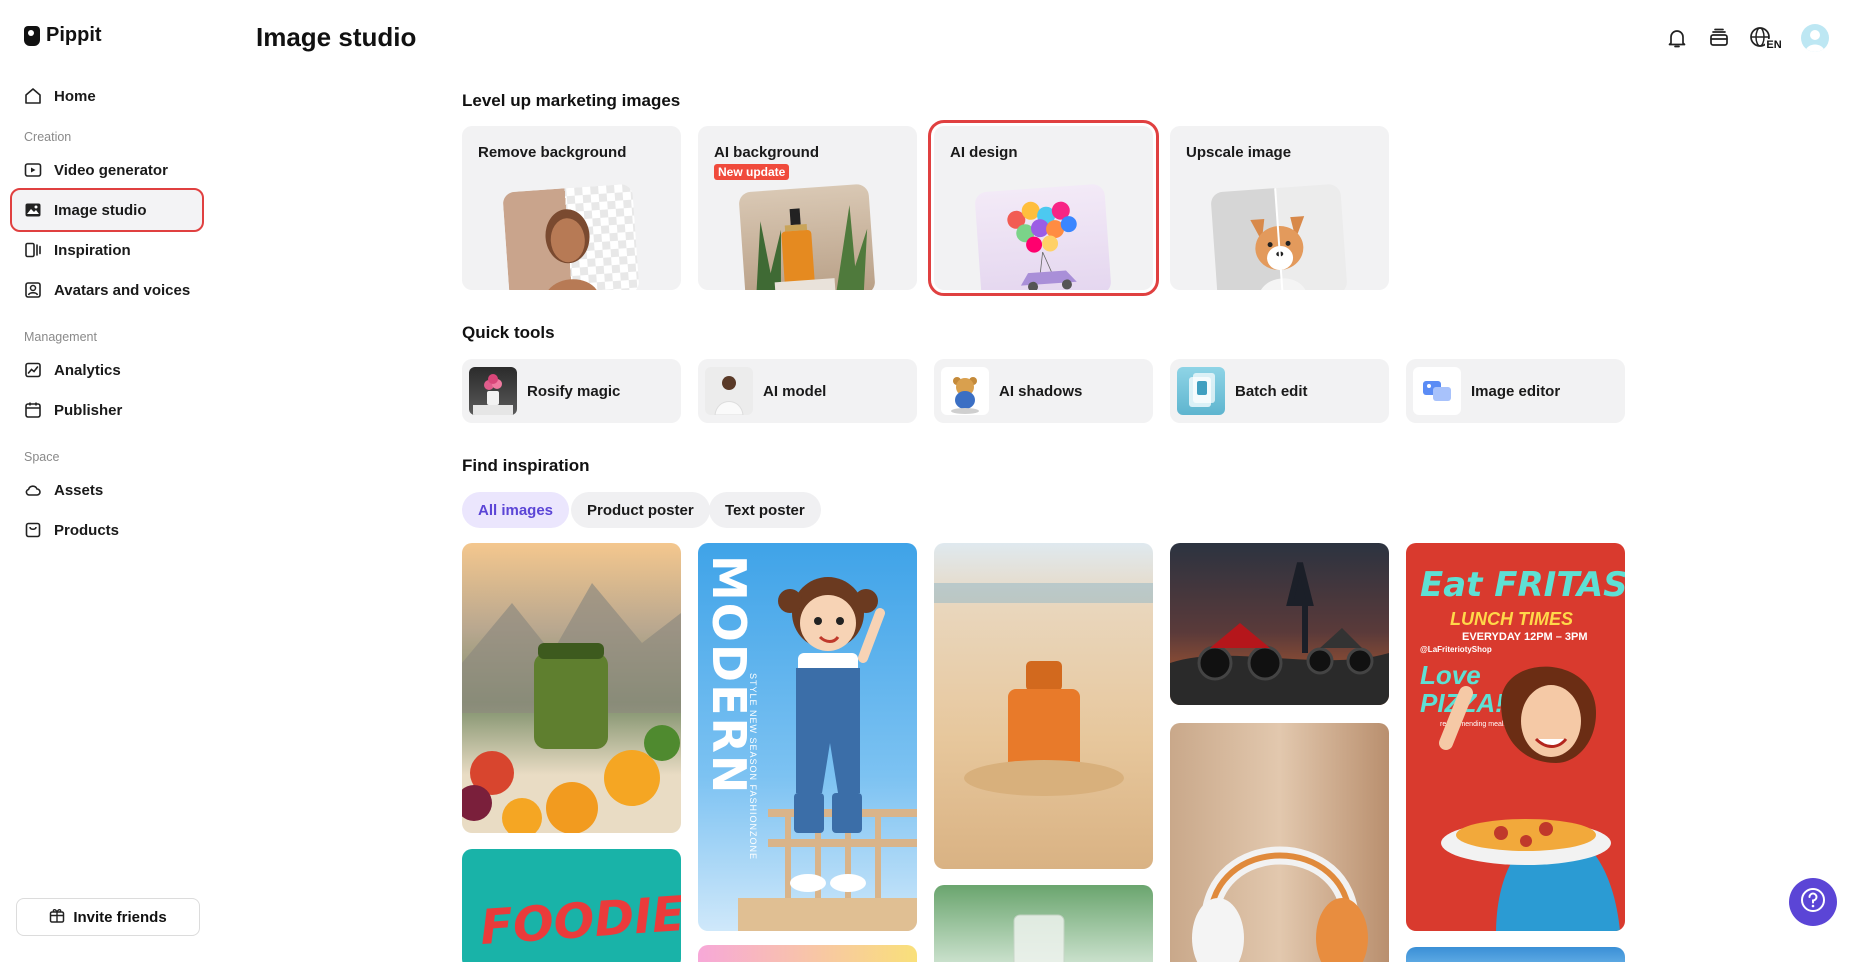 The height and width of the screenshot is (962, 1859). What do you see at coordinates (33, 250) in the screenshot?
I see `inspiration-icon` at bounding box center [33, 250].